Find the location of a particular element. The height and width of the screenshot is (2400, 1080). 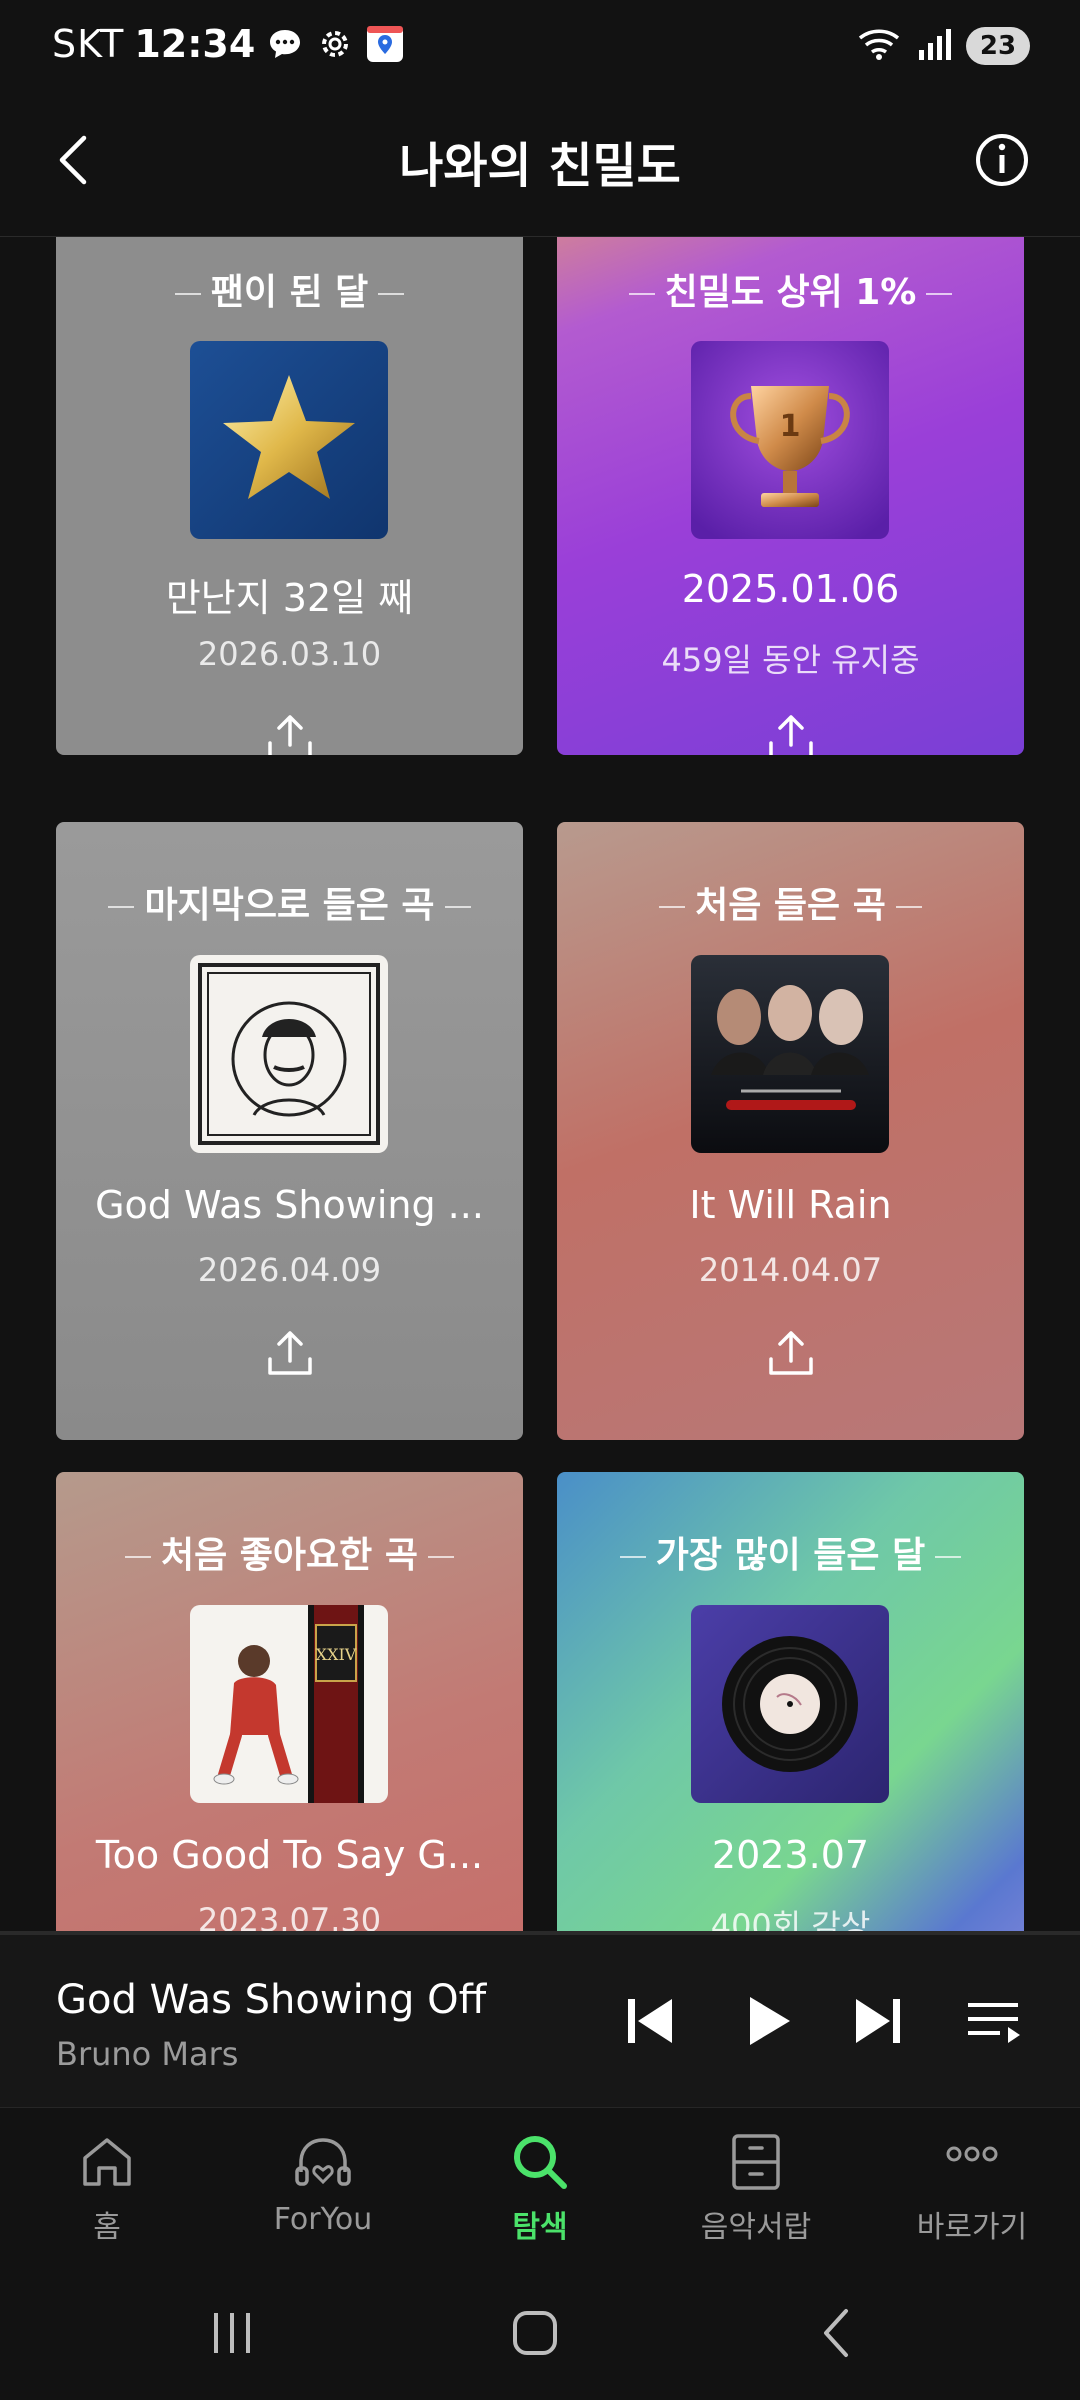

card-label: 처음 들은 곡 is located at coordinates (790, 902).